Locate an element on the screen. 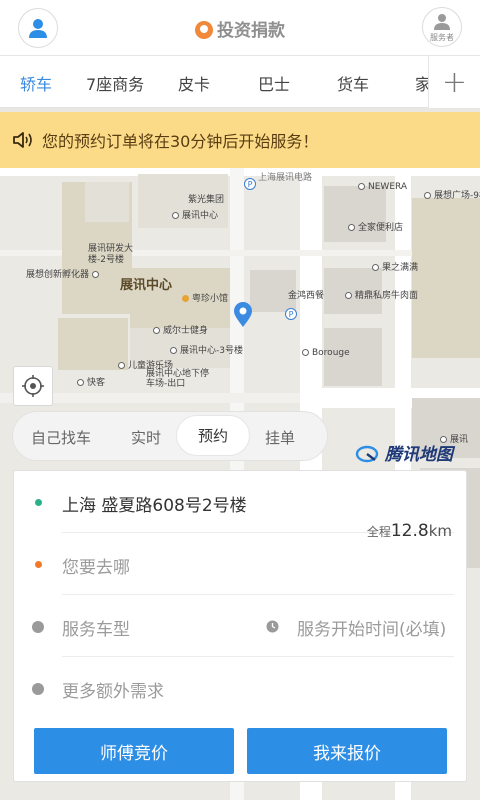 Image resolution: width=480 pixels, height=800 pixels. map-provider-logo: 腾讯地图 is located at coordinates (404, 452).